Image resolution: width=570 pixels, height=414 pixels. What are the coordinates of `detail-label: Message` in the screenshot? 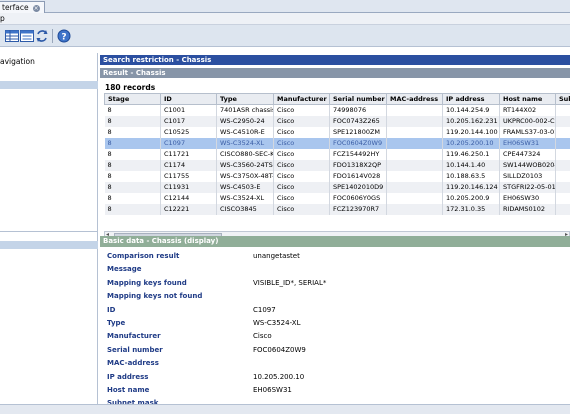 It's located at (124, 269).